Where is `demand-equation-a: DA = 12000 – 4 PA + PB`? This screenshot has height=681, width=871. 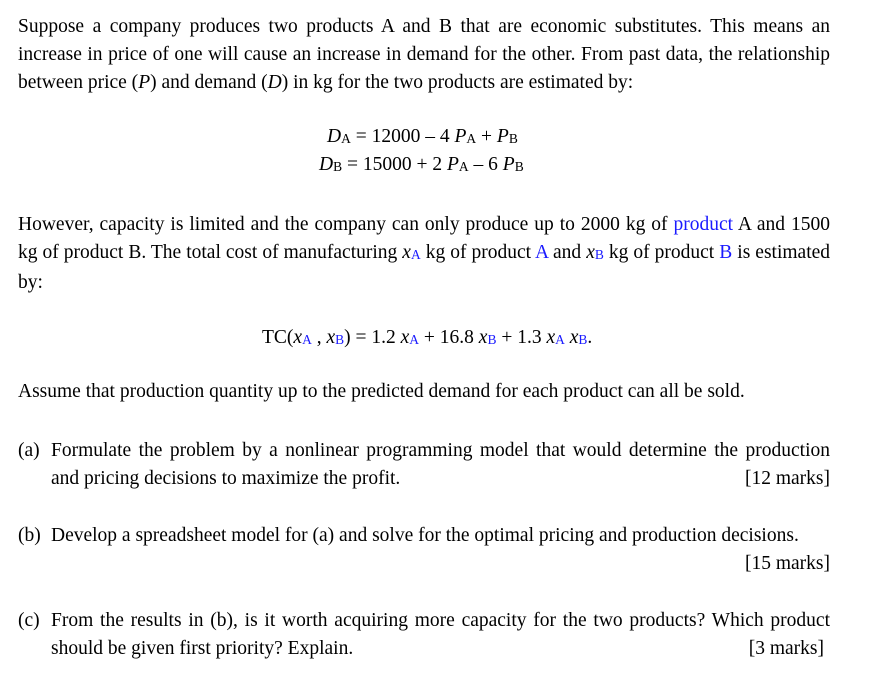
demand-equation-a: DA = 12000 – 4 PA + PB is located at coordinates (422, 138).